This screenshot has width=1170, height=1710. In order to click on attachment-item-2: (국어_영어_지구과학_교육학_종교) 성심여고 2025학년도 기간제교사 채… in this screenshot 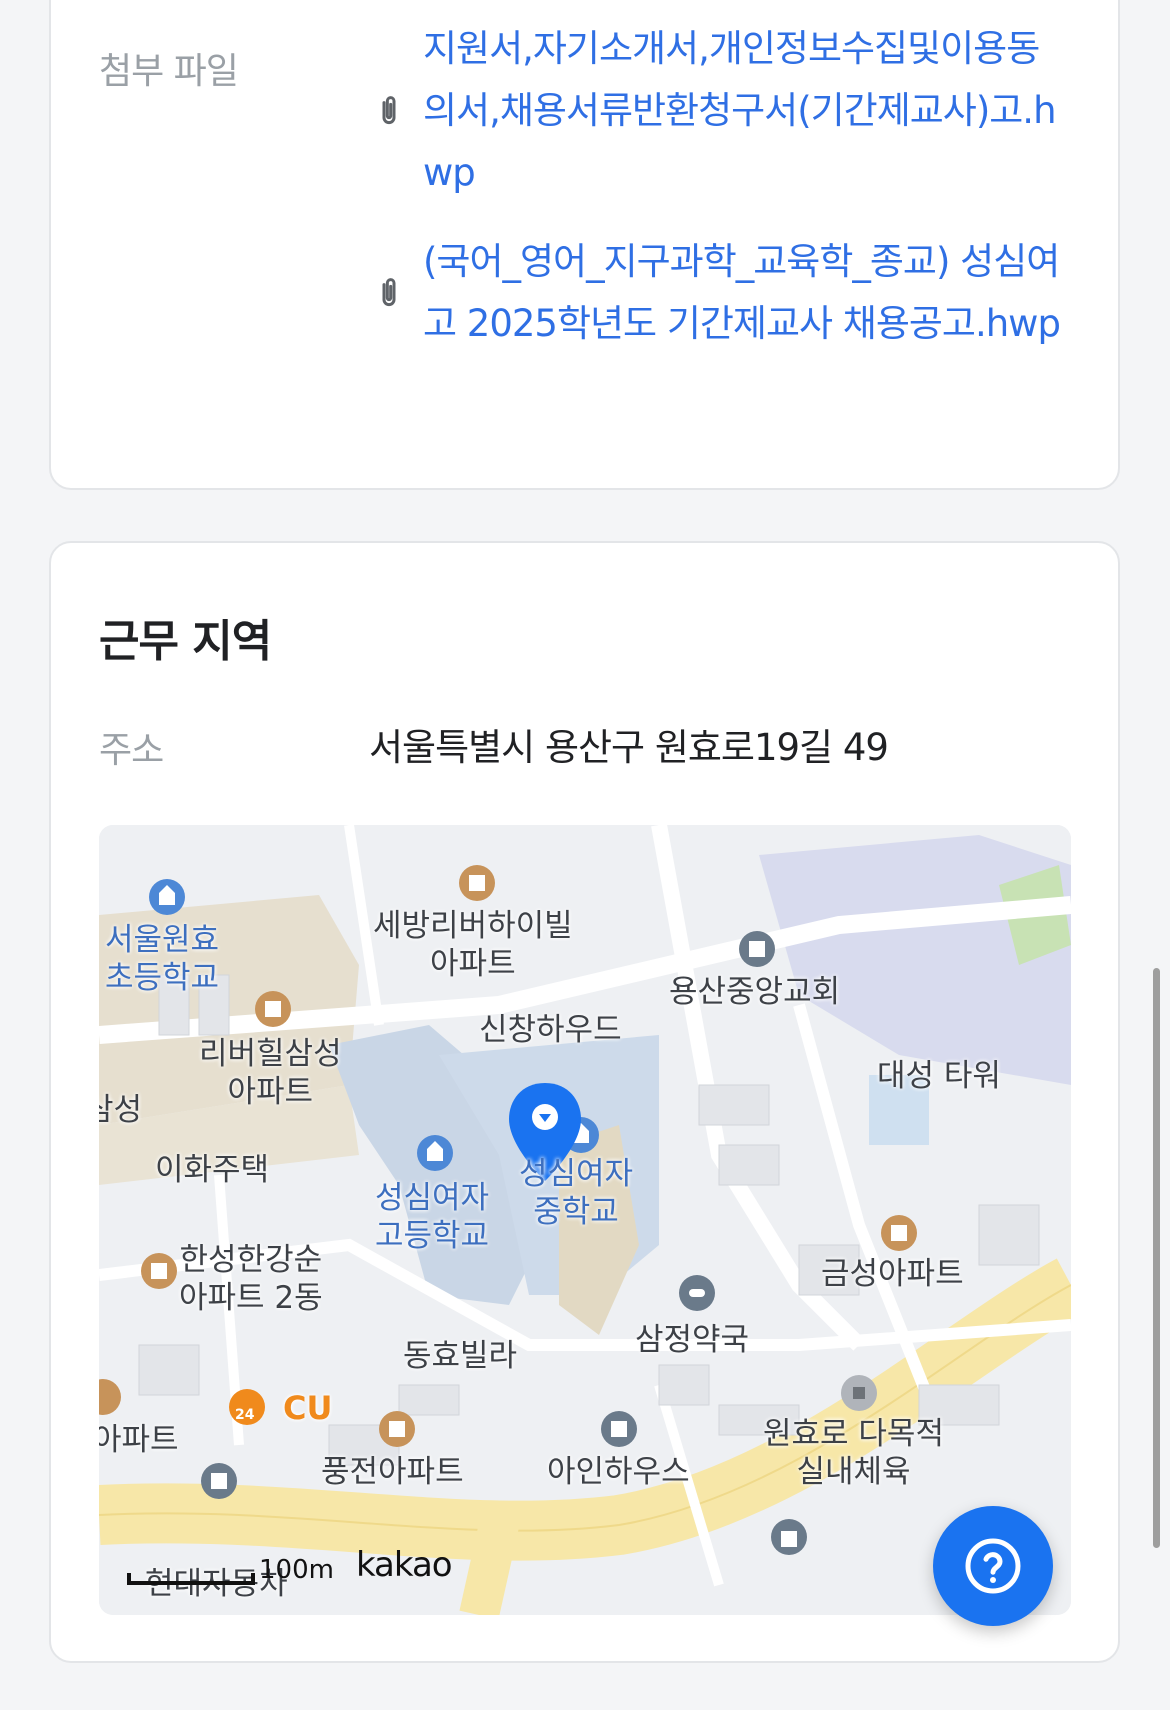, I will do `click(719, 293)`.